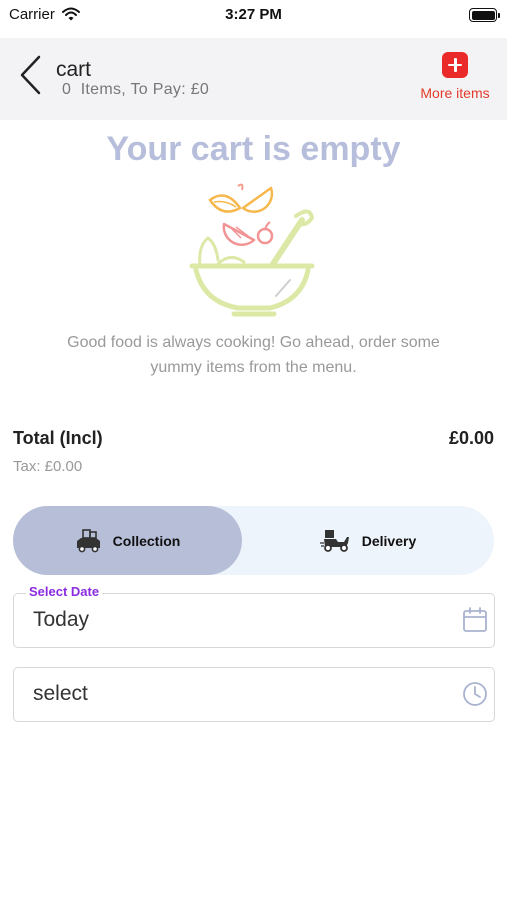 The width and height of the screenshot is (507, 900). What do you see at coordinates (31, 75) in the screenshot?
I see `back-arrow-icon` at bounding box center [31, 75].